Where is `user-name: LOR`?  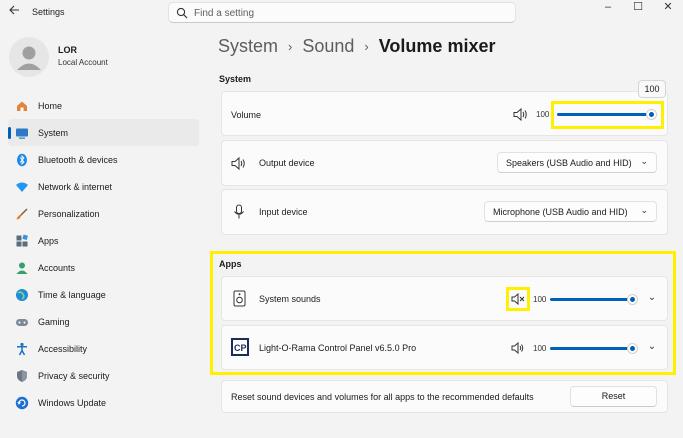
user-name: LOR is located at coordinates (67, 50).